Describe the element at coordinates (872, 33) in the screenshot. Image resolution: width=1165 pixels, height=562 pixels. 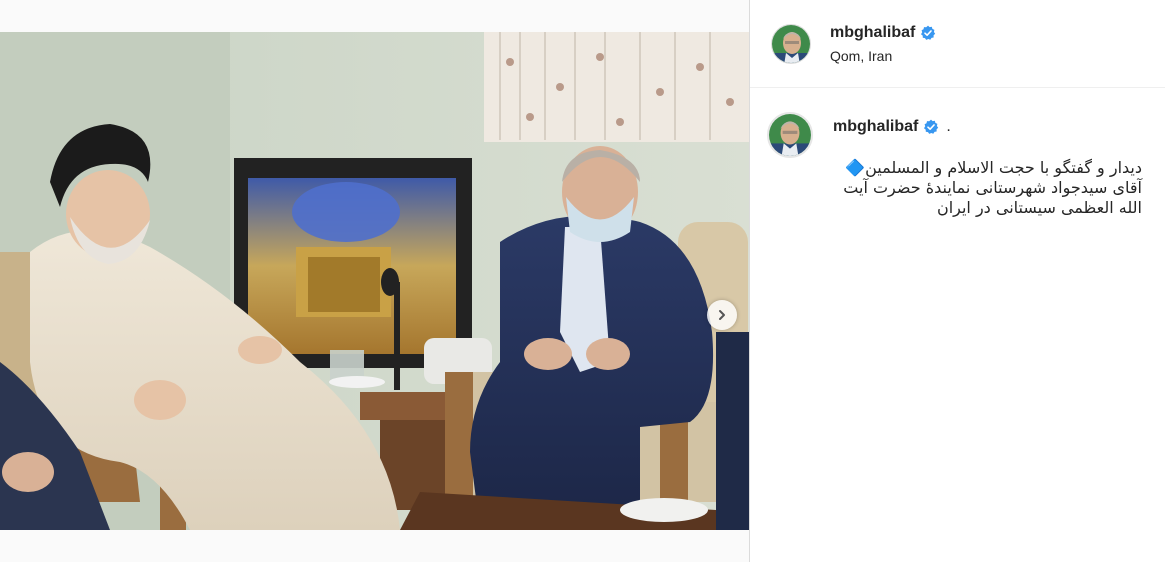
I see `header-username: mbghalibaf` at that location.